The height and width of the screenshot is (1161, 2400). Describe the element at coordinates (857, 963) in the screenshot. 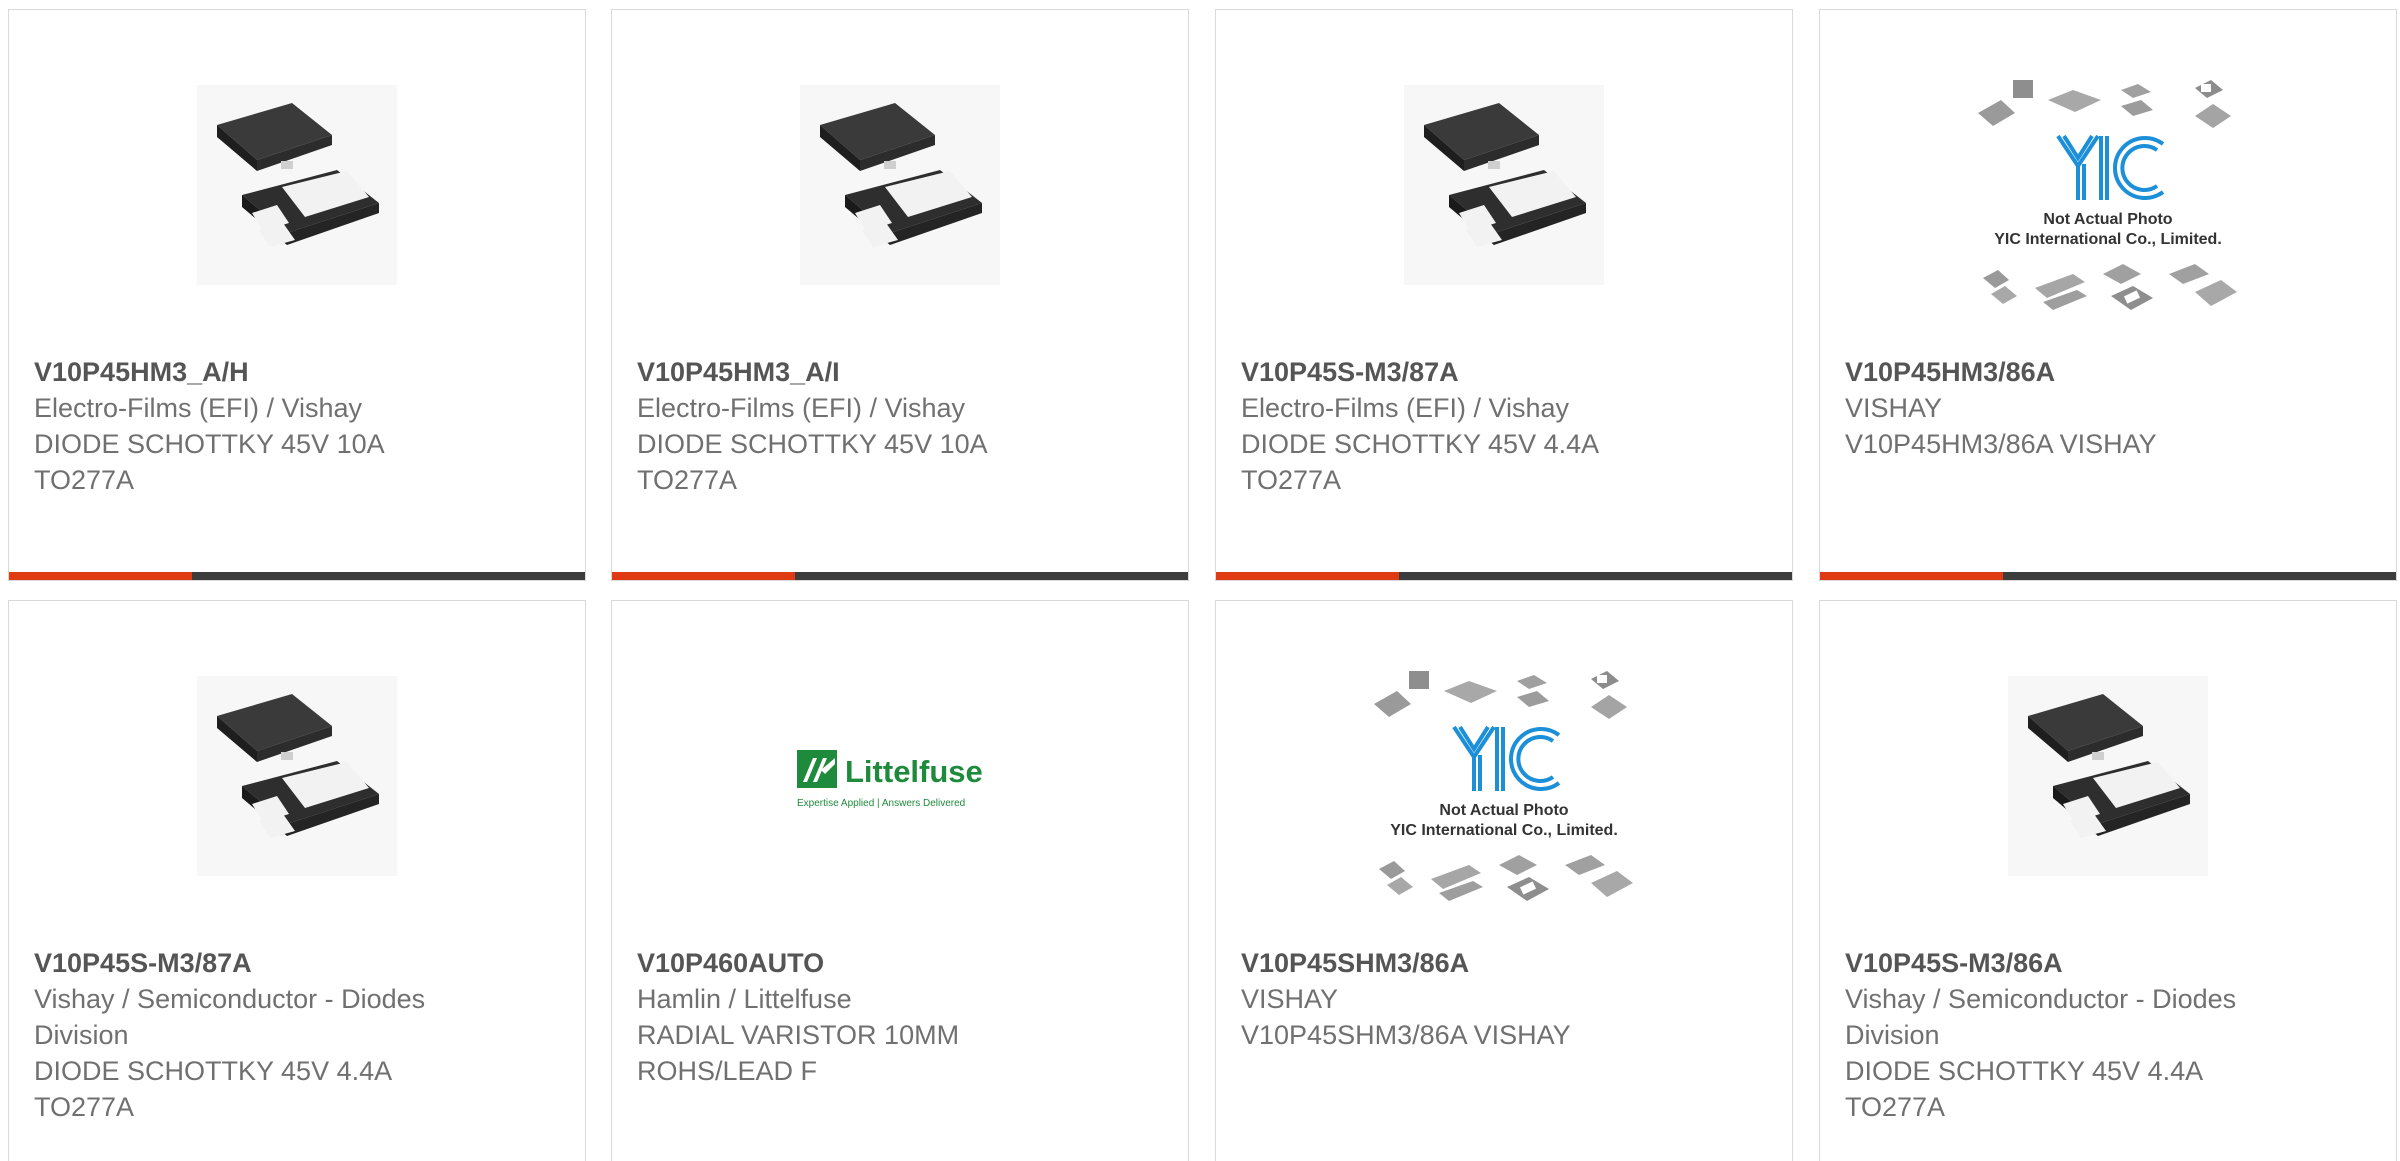

I see `part-number: V10P460AUTO` at that location.